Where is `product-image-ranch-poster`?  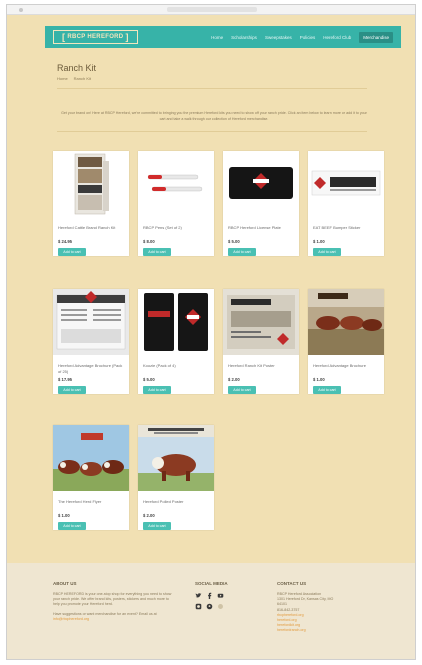
product-image-ranch-poster is located at coordinates (261, 322).